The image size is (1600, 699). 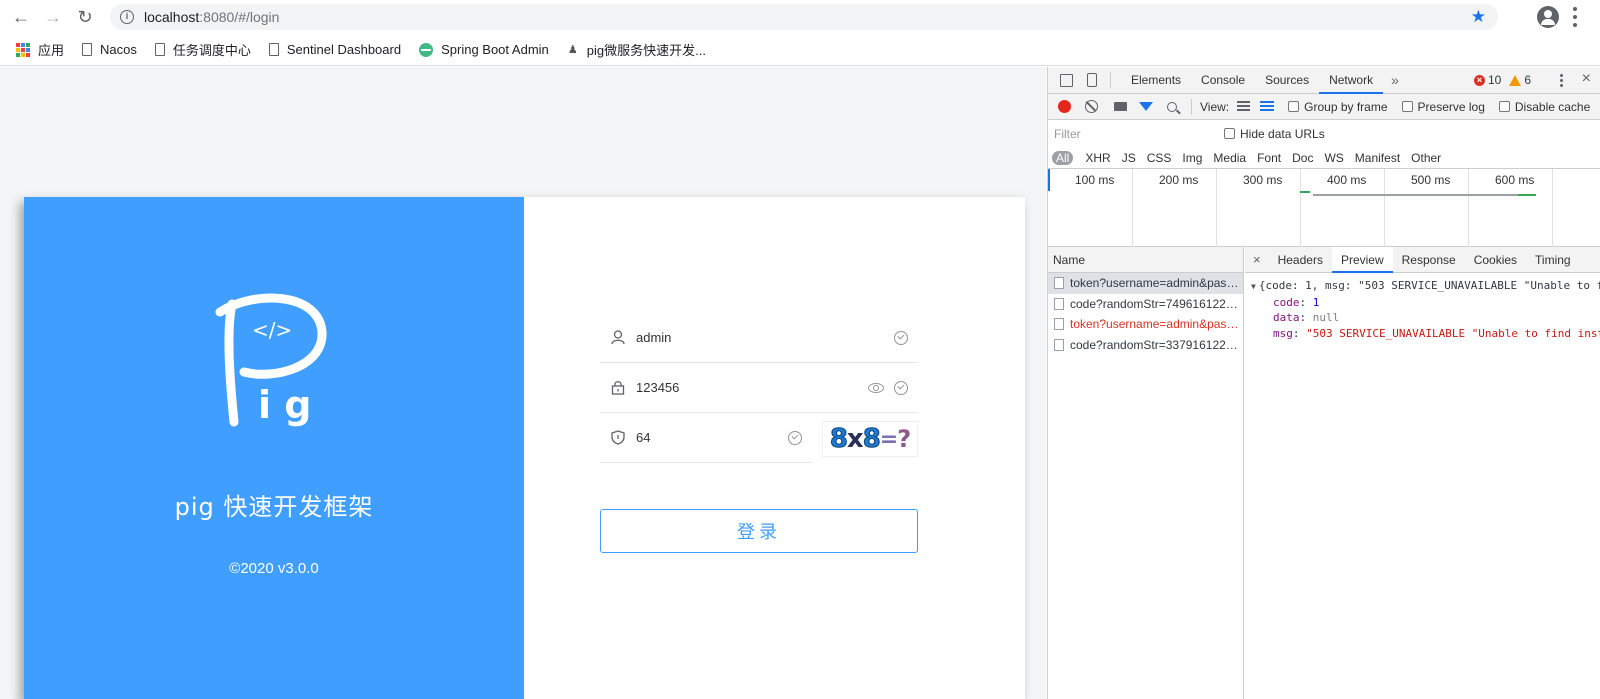 What do you see at coordinates (1423, 195) in the screenshot?
I see `timeline-bar` at bounding box center [1423, 195].